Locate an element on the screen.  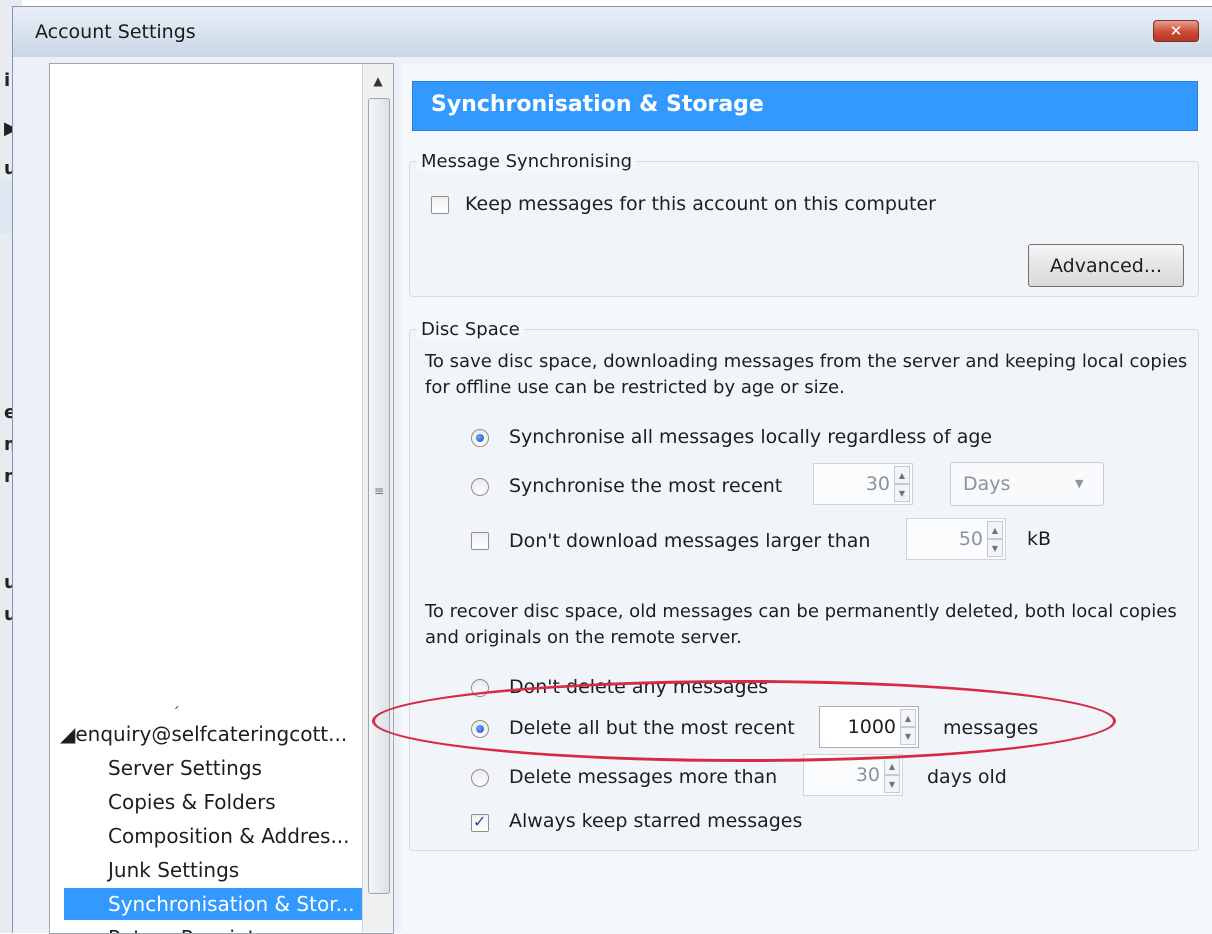
tree-item-label: Junk Settings is located at coordinates (174, 870).